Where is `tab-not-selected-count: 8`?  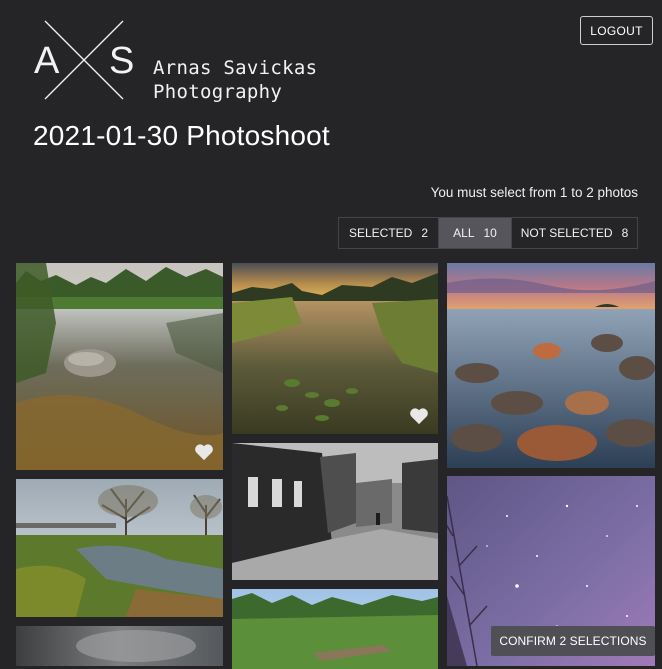
tab-not-selected-count: 8 is located at coordinates (625, 233).